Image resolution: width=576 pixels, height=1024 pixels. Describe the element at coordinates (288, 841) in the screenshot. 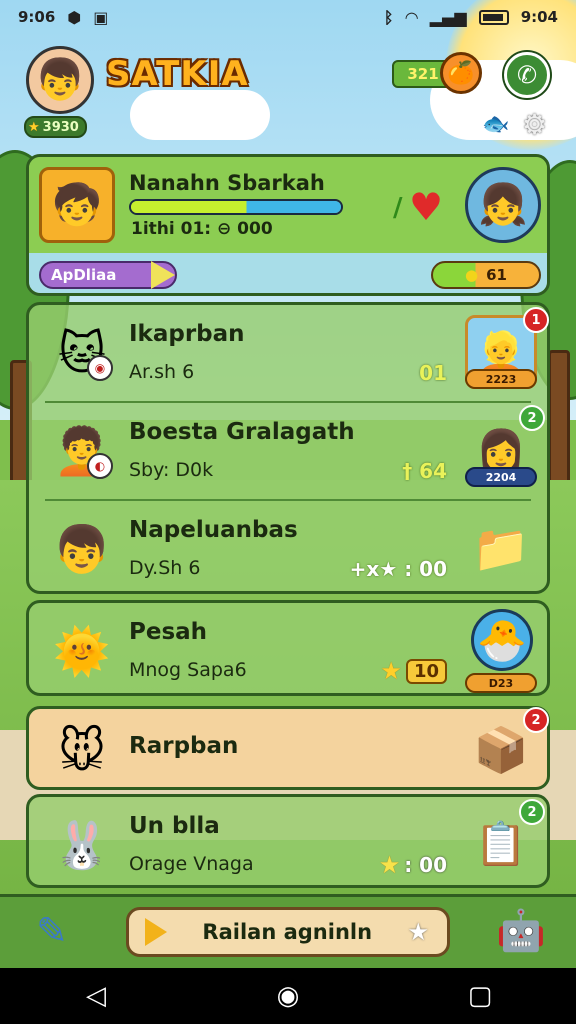

I see `list-item-card: 🐰 Un blla Orage Vnaga ★ : 00 📋 2` at that location.